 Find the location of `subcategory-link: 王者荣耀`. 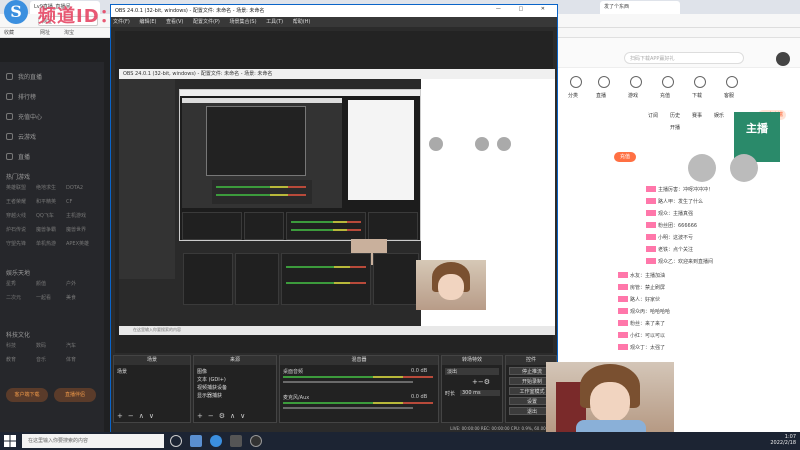

subcategory-link: 王者荣耀 is located at coordinates (21, 201).